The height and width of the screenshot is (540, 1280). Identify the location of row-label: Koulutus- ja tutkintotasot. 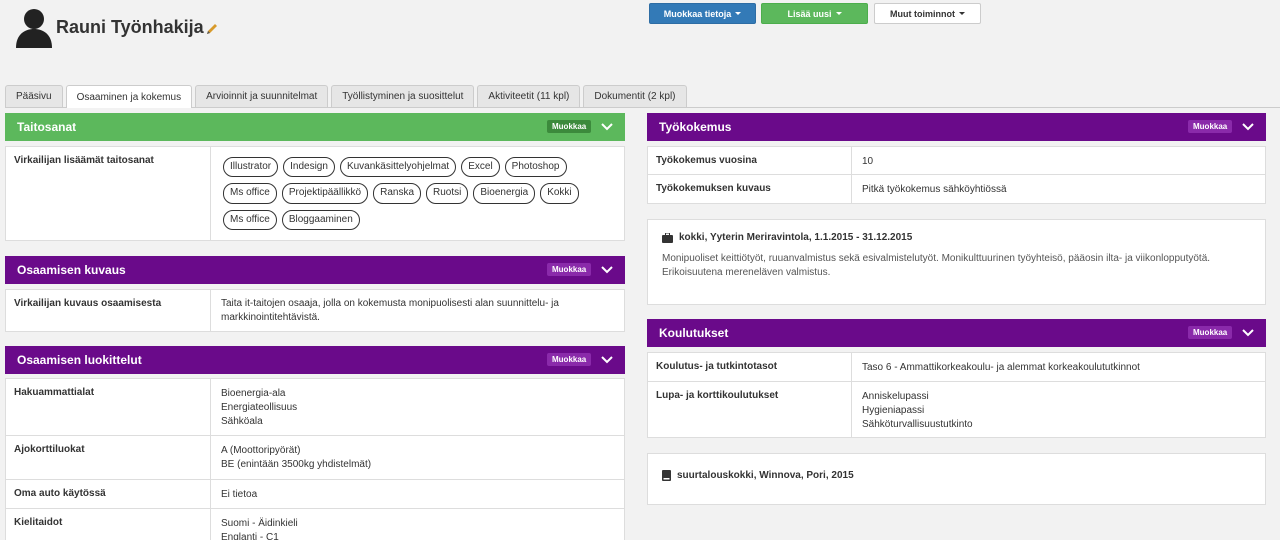
(750, 367).